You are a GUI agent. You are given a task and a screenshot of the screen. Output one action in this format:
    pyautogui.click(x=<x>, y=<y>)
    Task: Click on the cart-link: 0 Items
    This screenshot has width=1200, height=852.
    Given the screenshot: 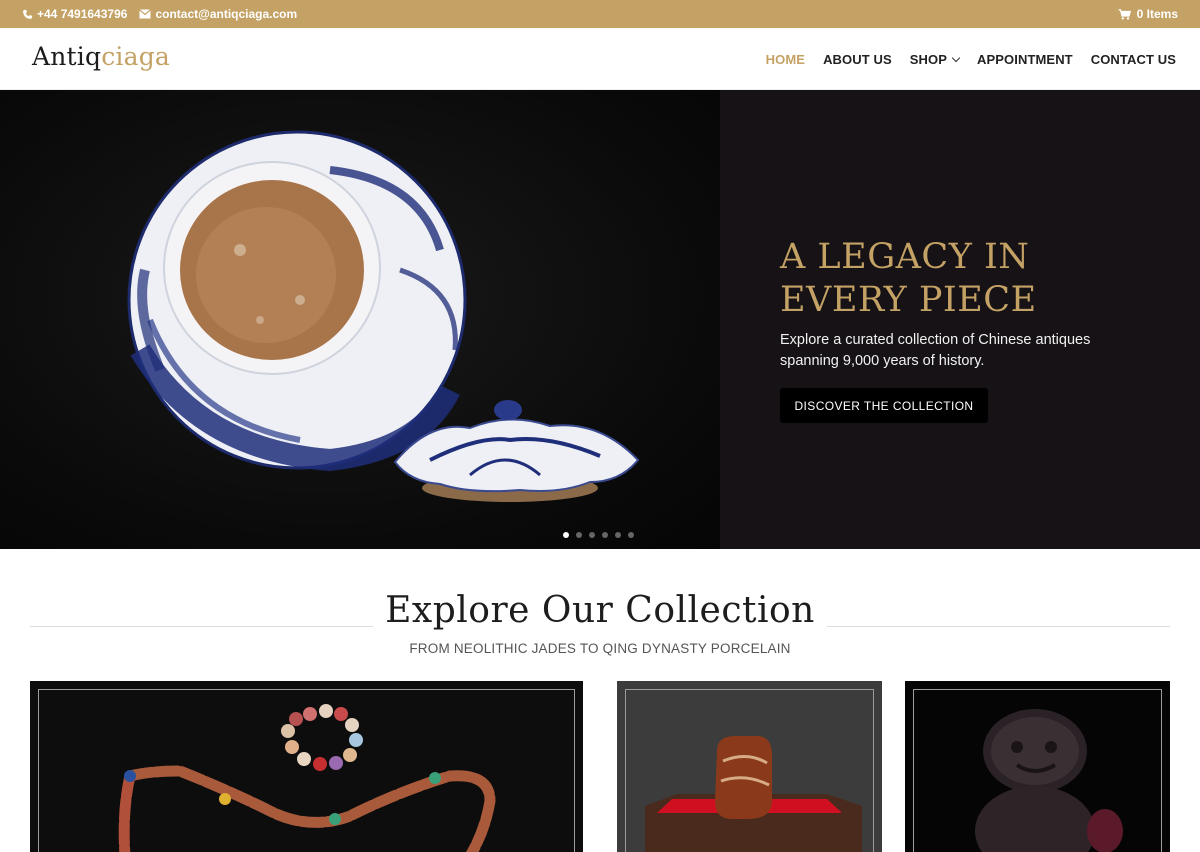 What is the action you would take?
    pyautogui.click(x=1148, y=14)
    